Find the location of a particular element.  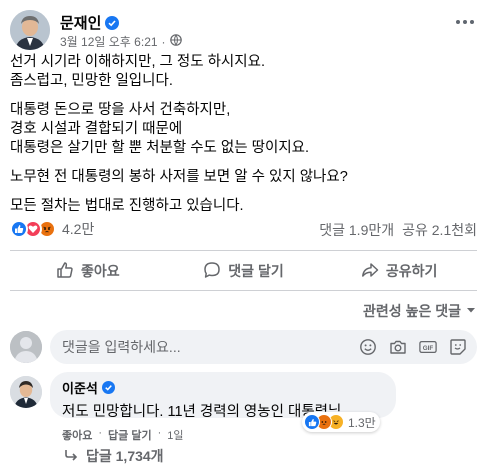

post-paragraph: 노무현 전 대통령의 봉하 사저를 보면 알 수 있지 않나요? is located at coordinates (243, 177).